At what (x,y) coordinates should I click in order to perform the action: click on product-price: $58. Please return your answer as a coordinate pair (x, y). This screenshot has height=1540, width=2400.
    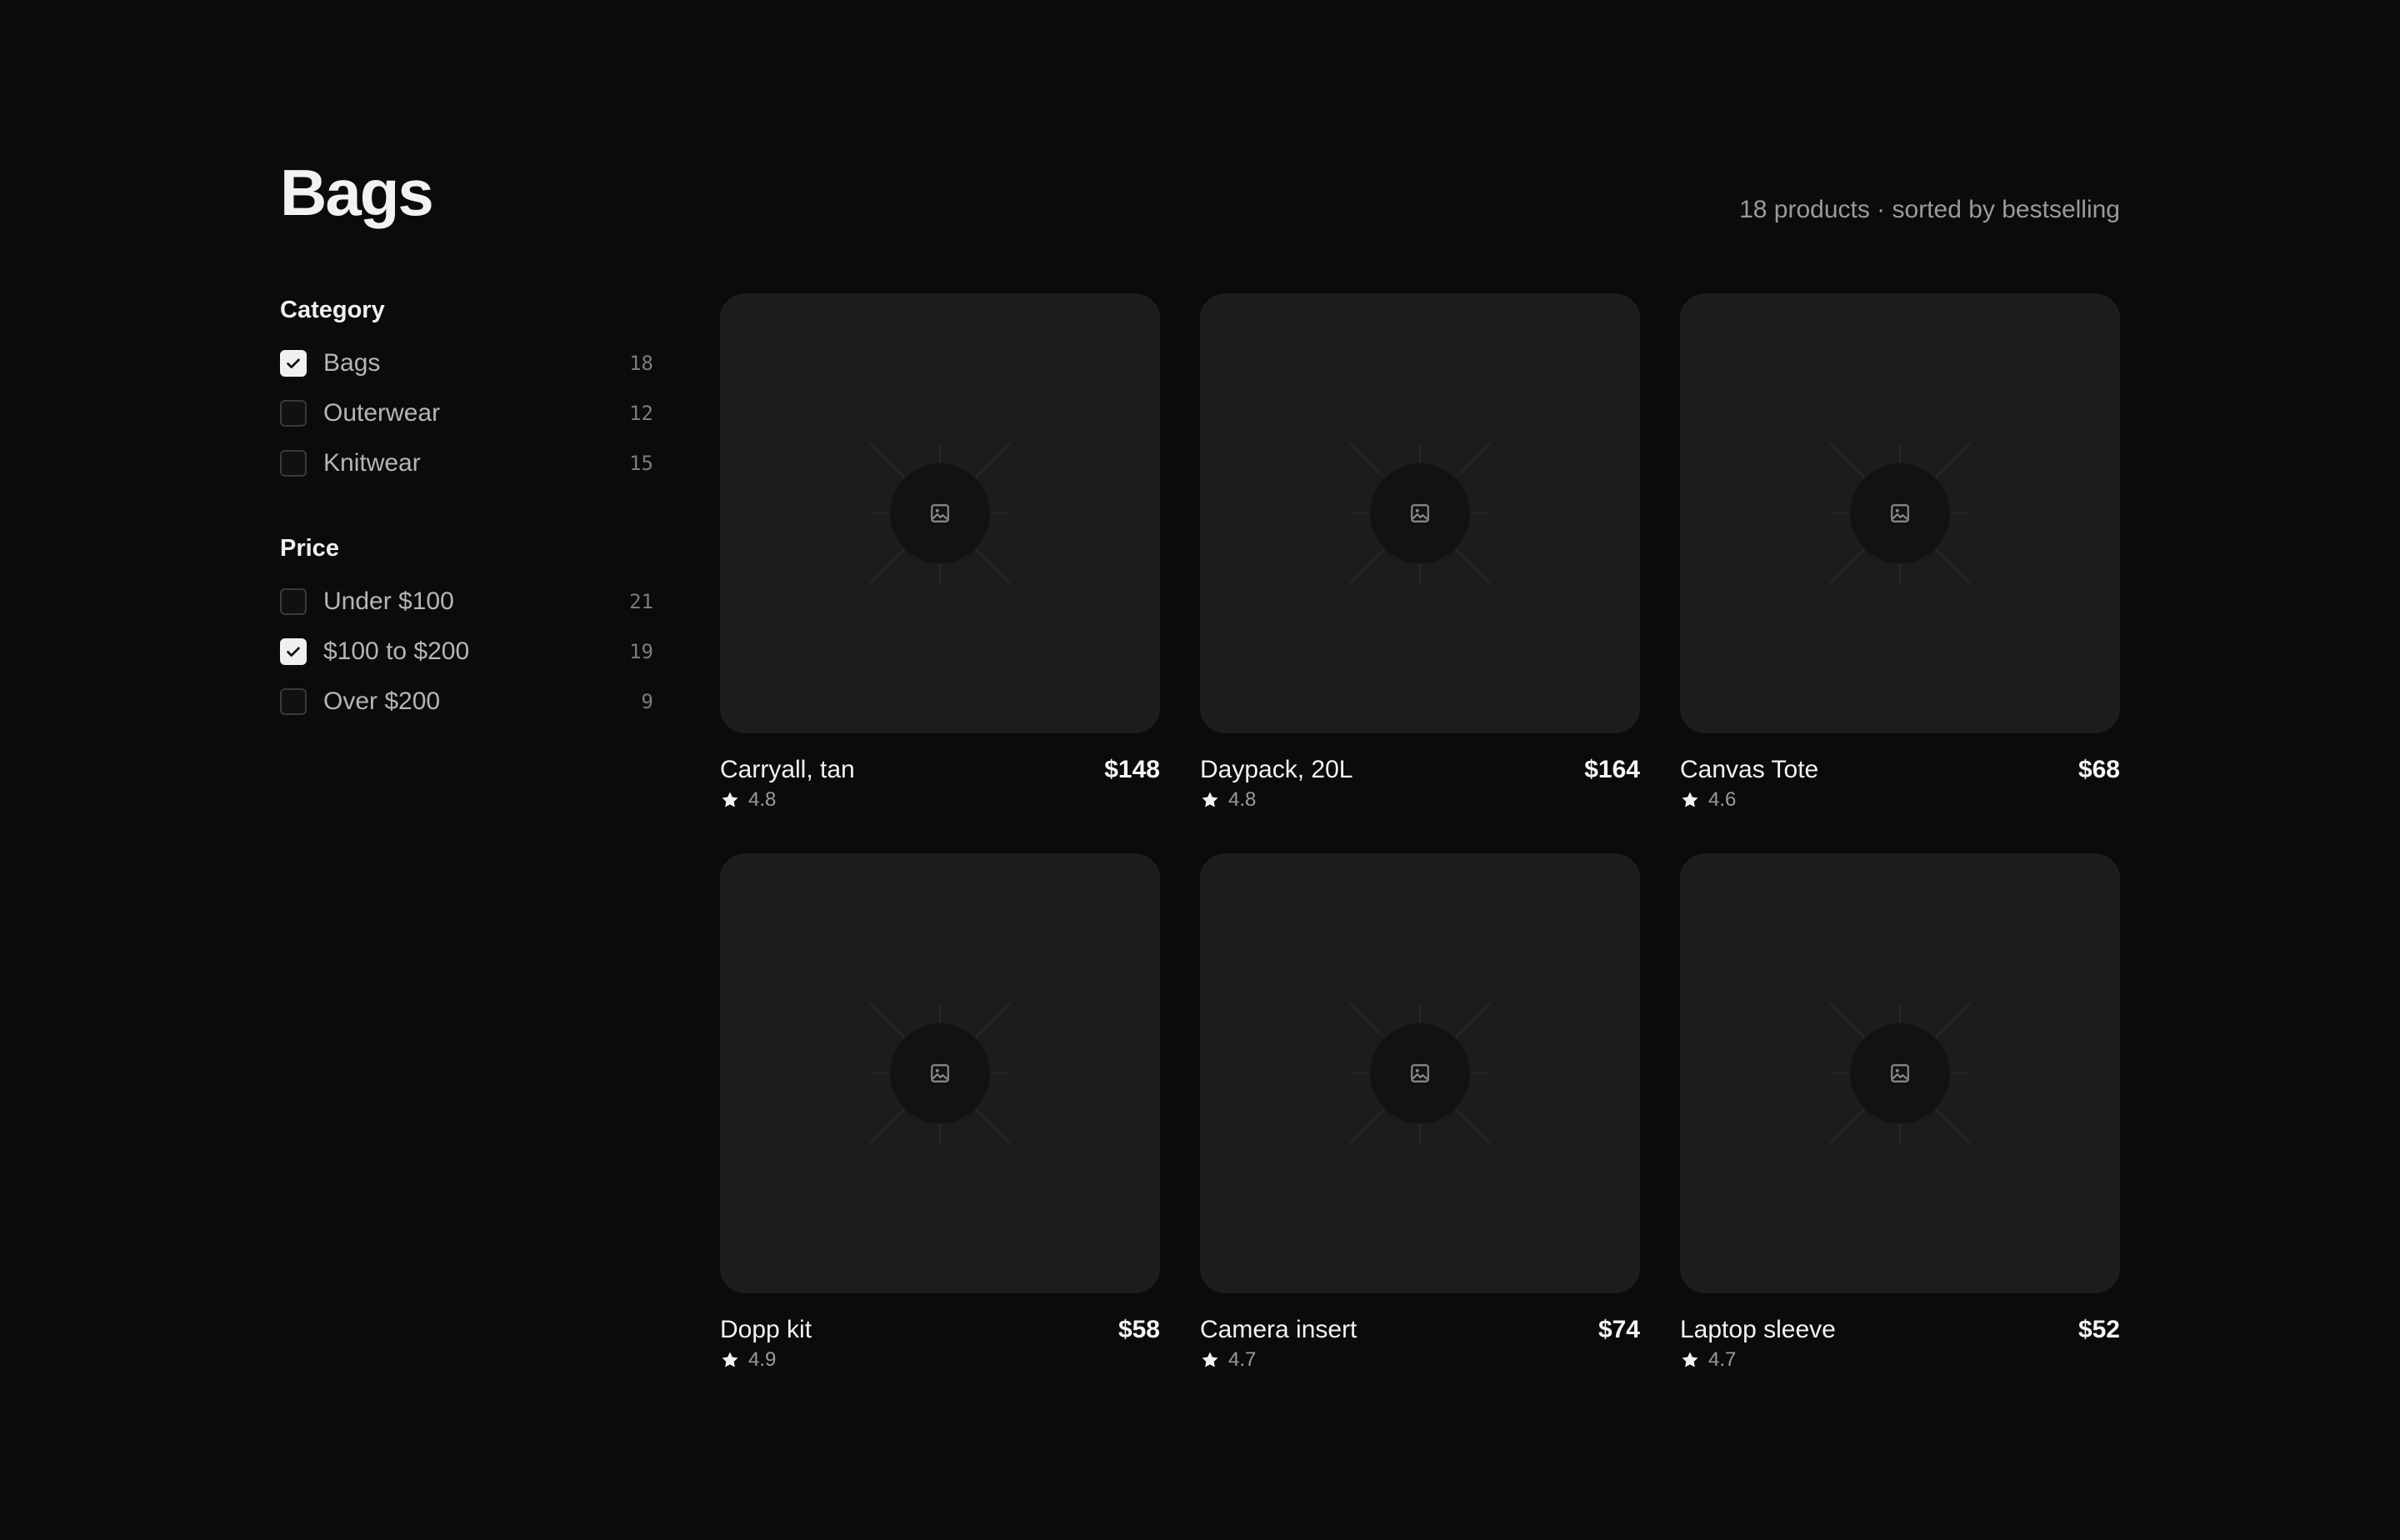
    Looking at the image, I should click on (1139, 1329).